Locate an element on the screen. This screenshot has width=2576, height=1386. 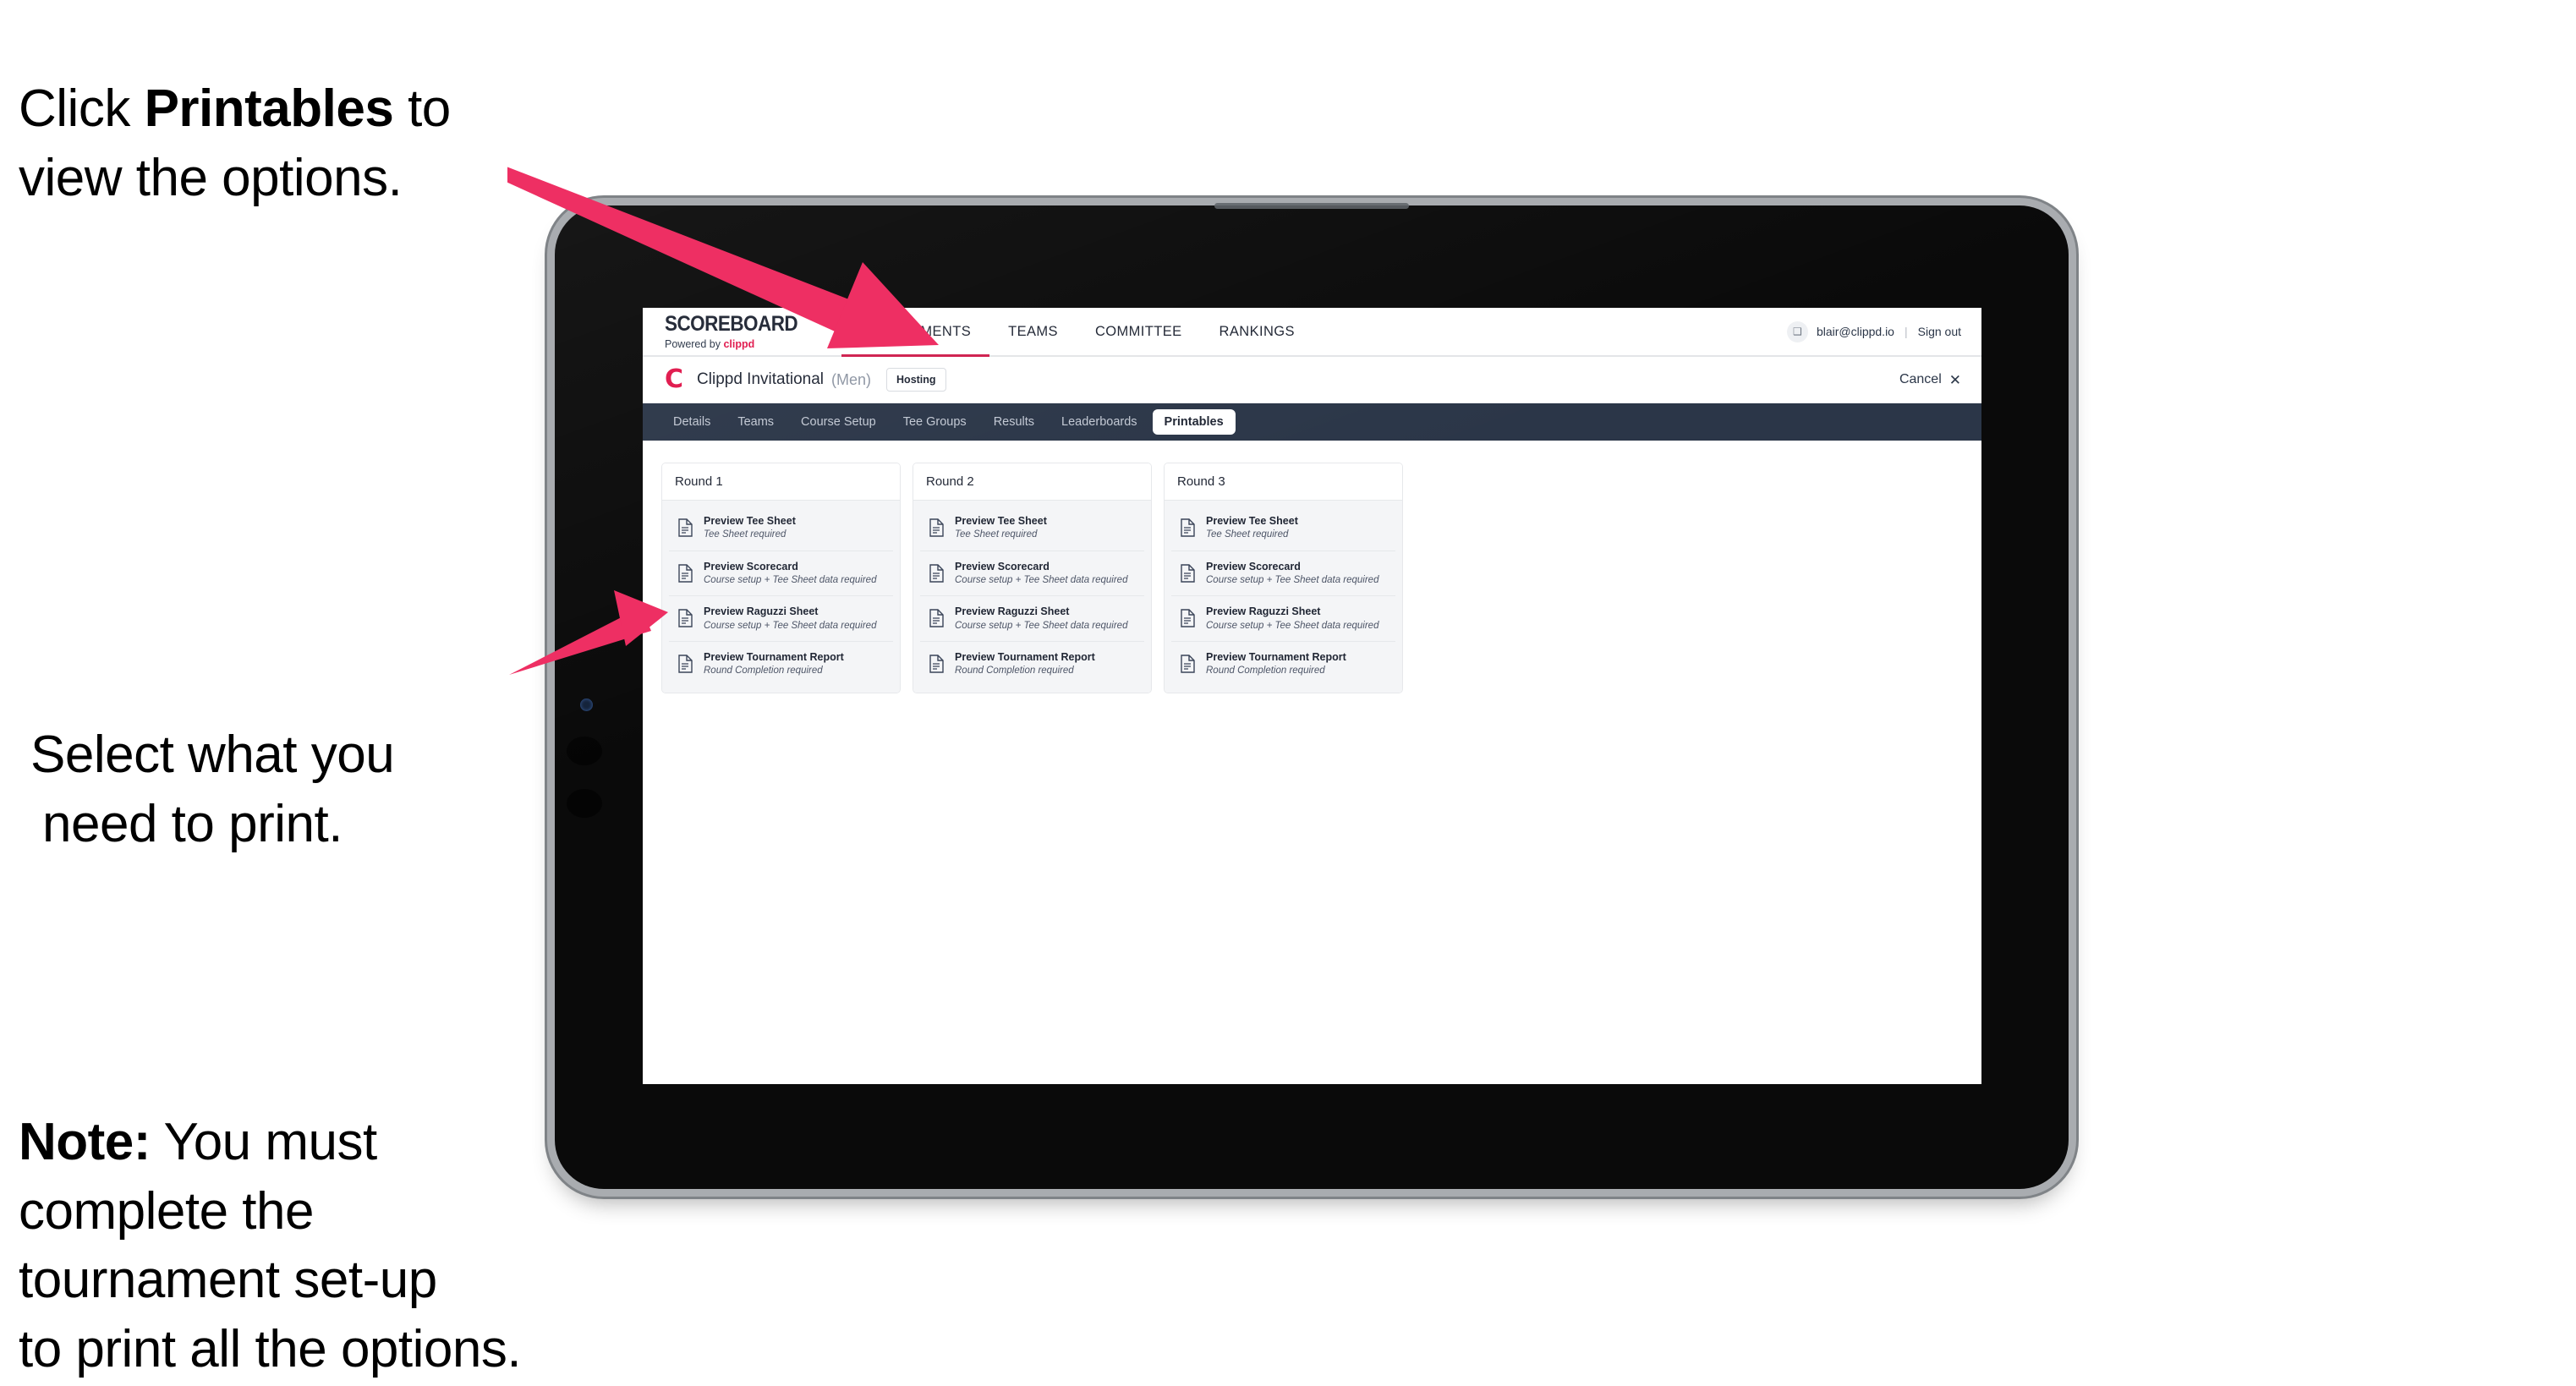
tab-printables: Printables is located at coordinates (1194, 422).